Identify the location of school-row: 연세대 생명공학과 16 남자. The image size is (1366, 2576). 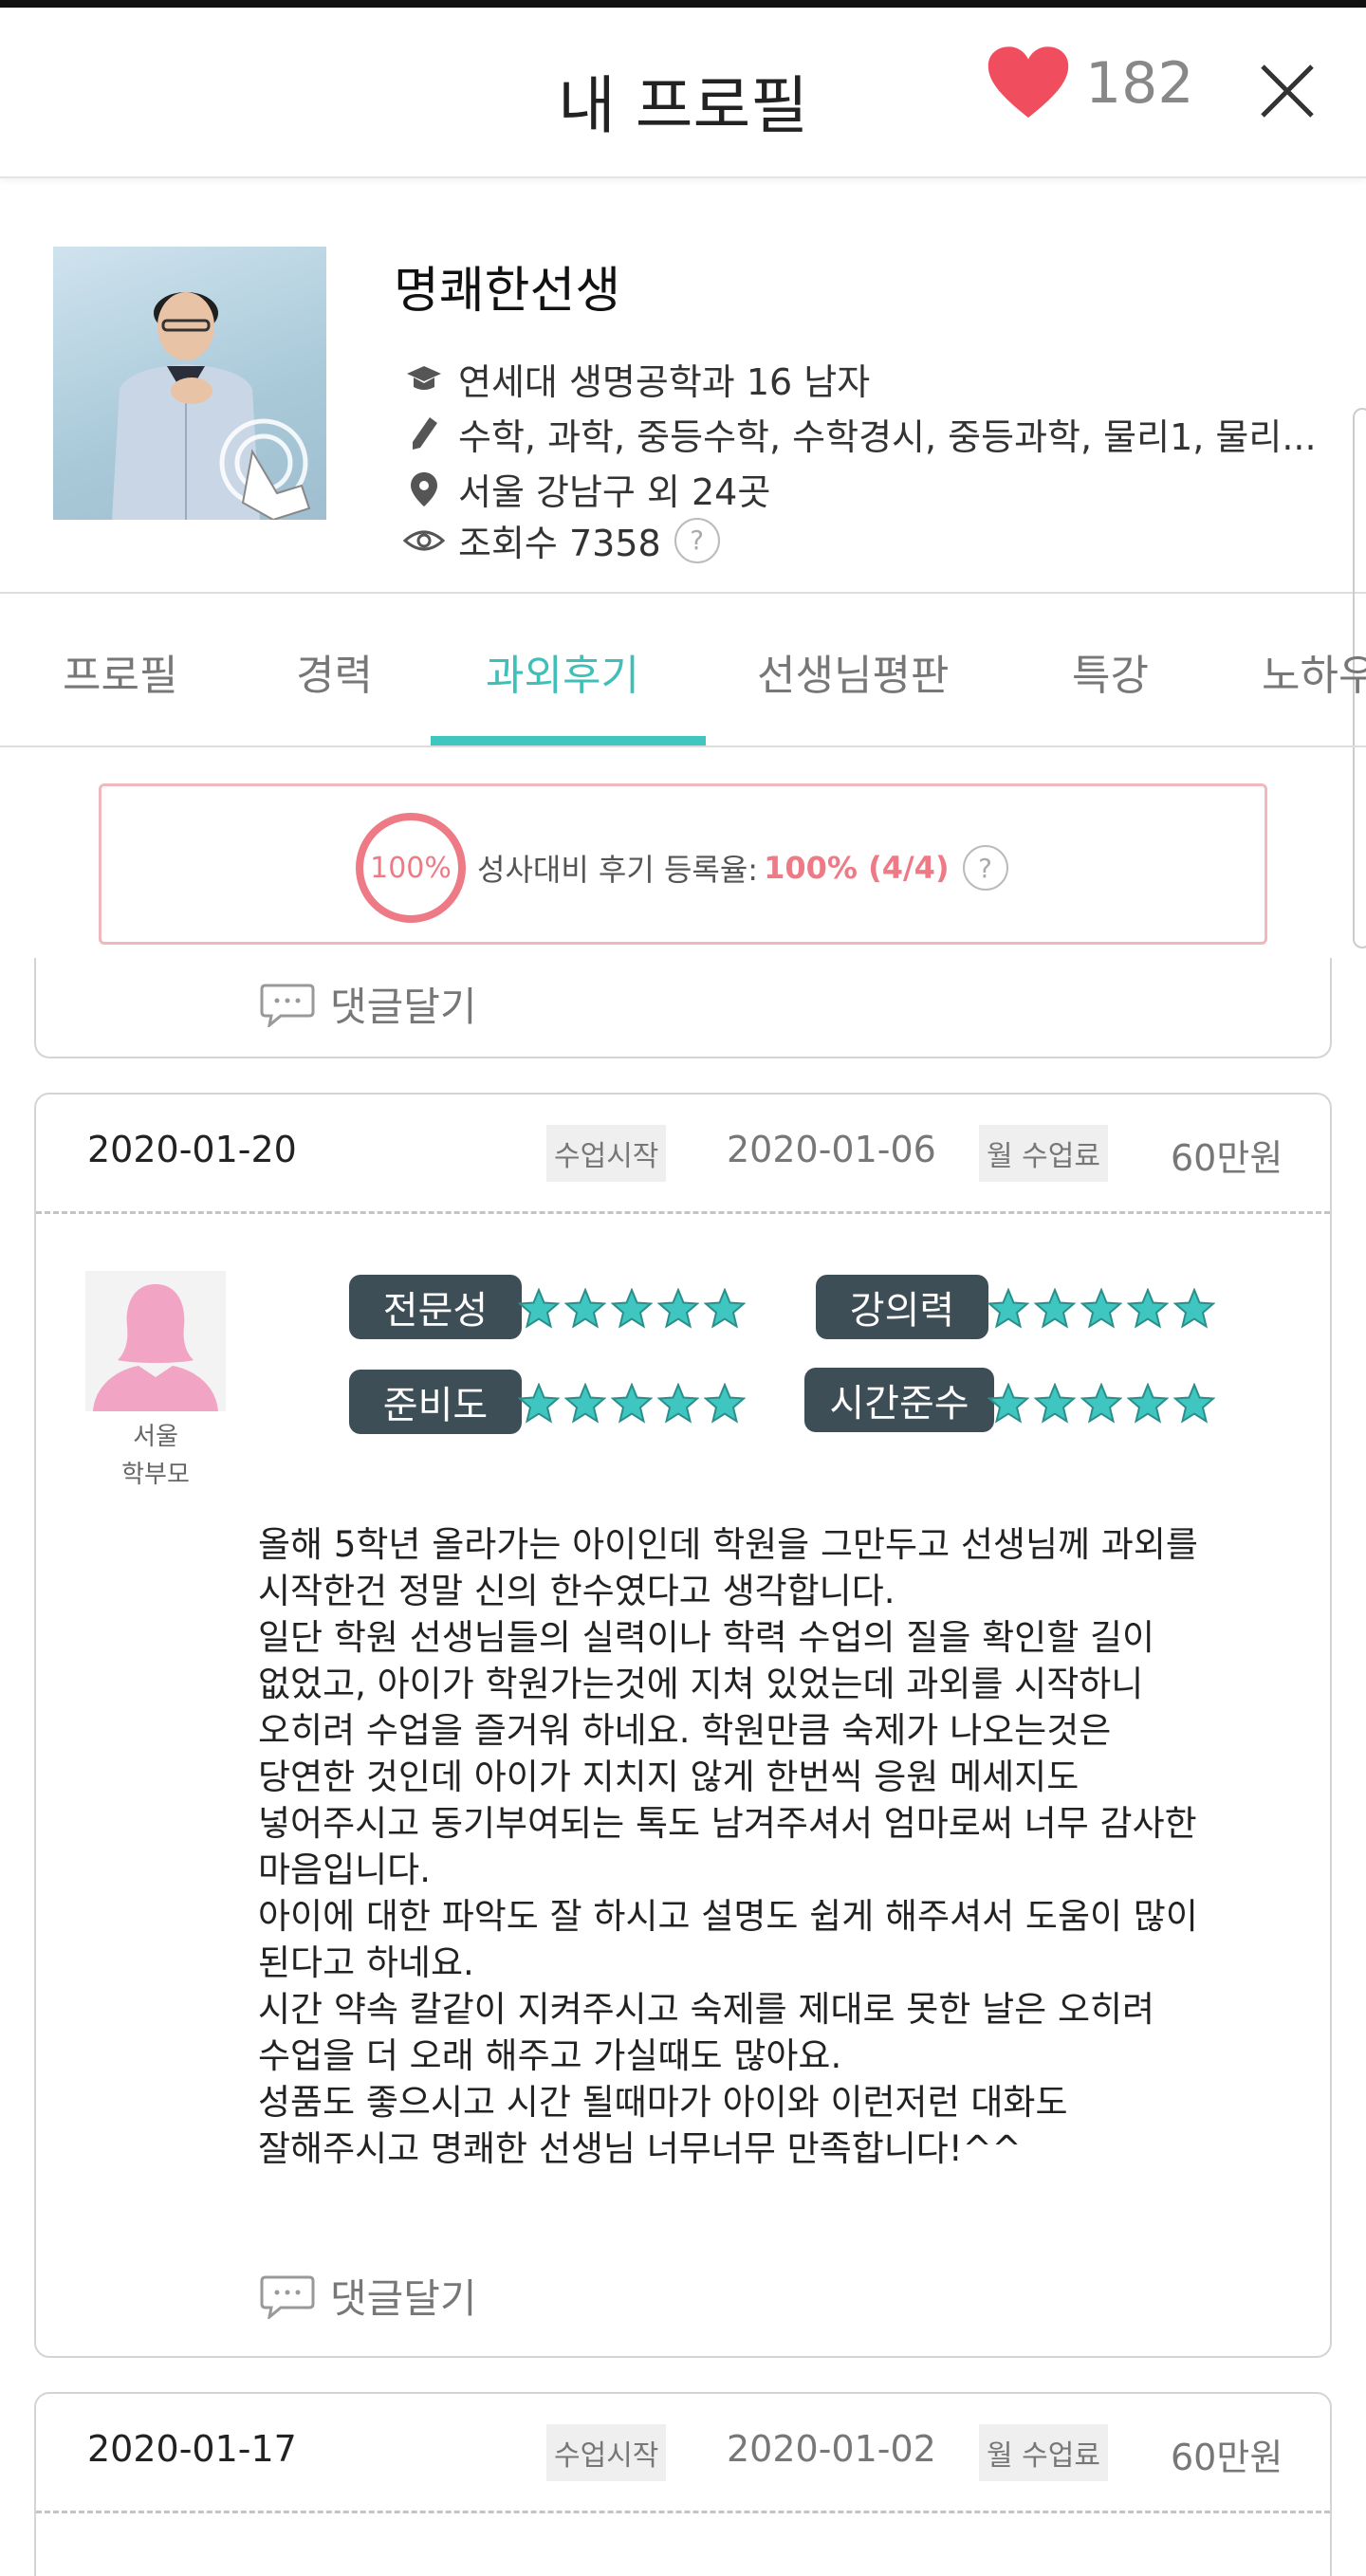
(636, 379).